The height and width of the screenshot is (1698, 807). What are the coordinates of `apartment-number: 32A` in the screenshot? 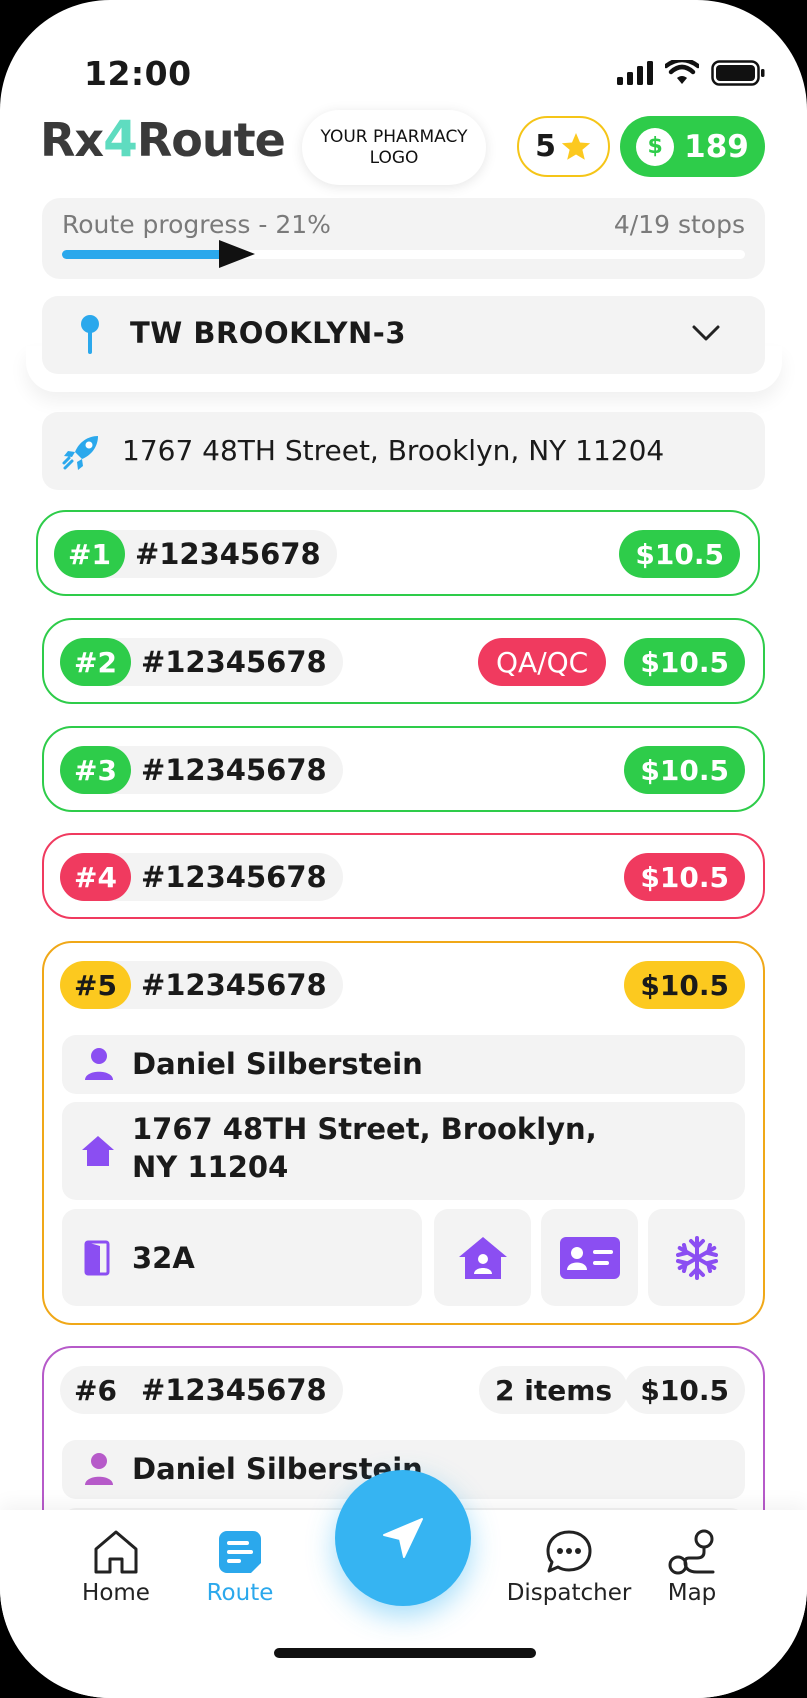 It's located at (163, 1258).